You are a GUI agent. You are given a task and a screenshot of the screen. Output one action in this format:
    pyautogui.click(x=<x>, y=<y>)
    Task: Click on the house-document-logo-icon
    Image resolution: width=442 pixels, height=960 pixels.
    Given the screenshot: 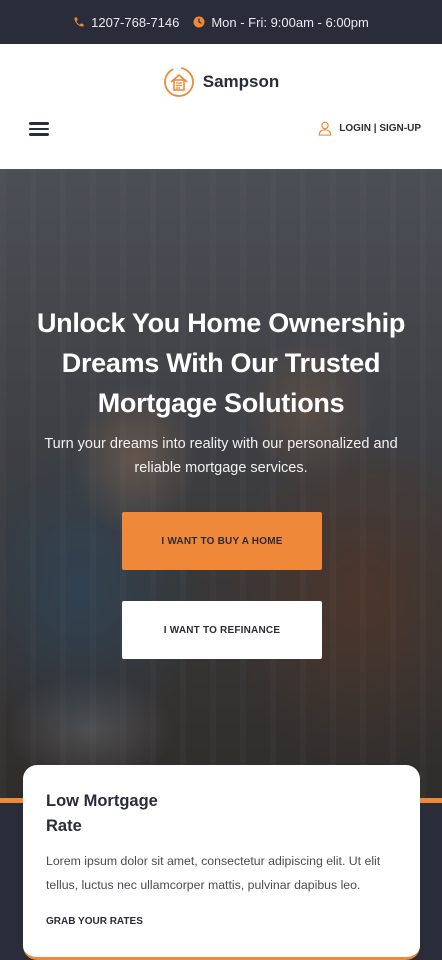 What is the action you would take?
    pyautogui.click(x=179, y=82)
    